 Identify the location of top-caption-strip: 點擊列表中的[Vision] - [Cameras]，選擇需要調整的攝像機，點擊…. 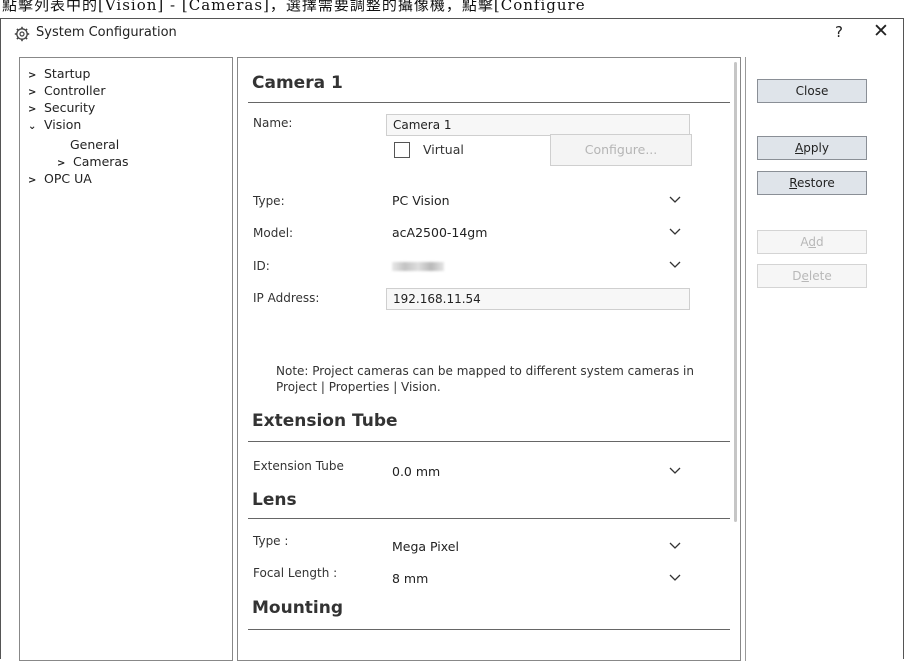
(453, 9).